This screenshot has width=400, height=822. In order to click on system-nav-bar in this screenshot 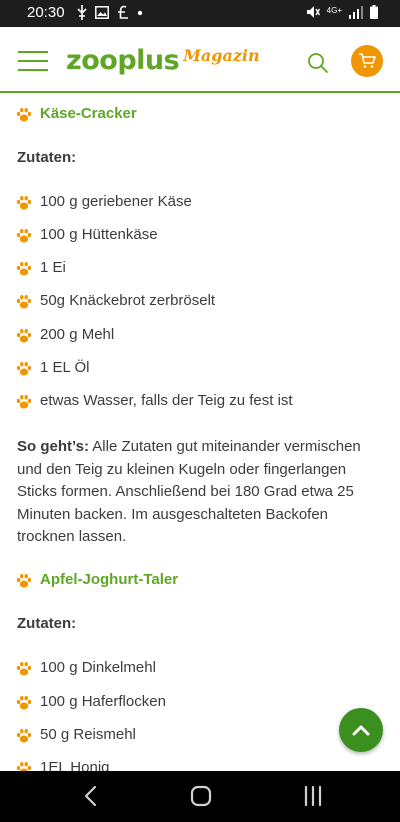, I will do `click(200, 796)`.